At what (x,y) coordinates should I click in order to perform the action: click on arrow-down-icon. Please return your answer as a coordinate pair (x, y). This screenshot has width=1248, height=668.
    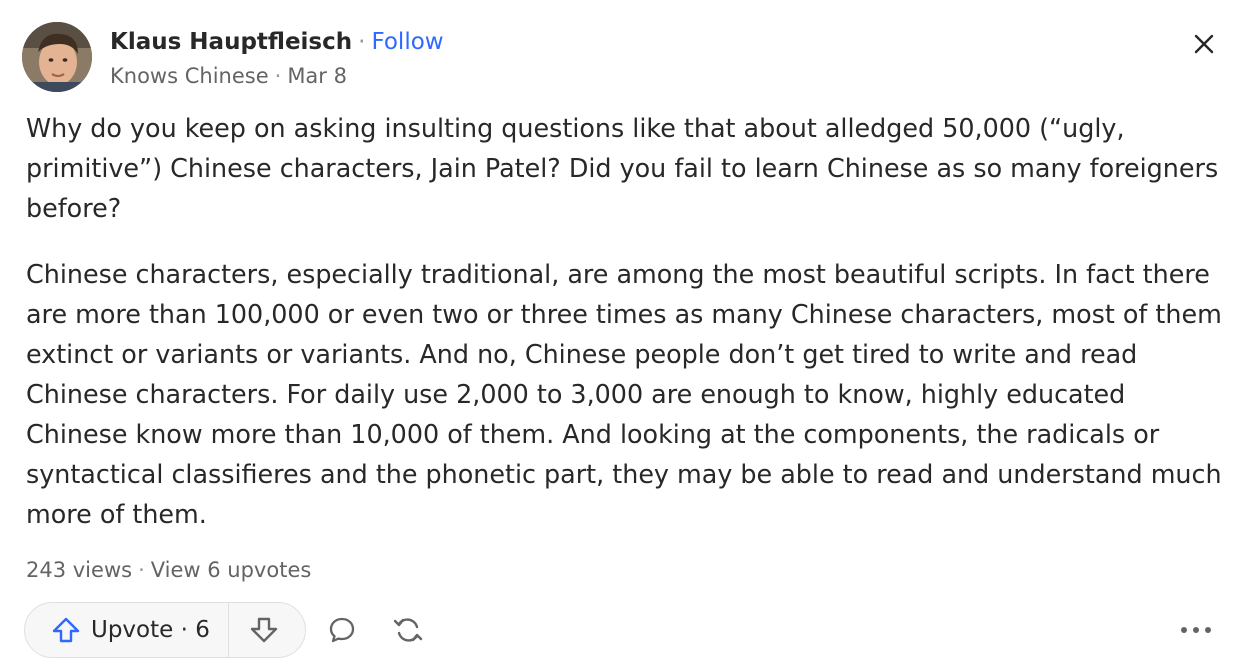
    Looking at the image, I should click on (264, 630).